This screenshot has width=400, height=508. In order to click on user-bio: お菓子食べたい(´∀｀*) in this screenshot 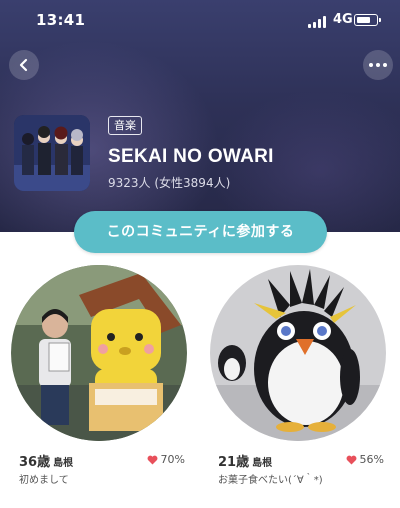, I will do `click(270, 480)`.